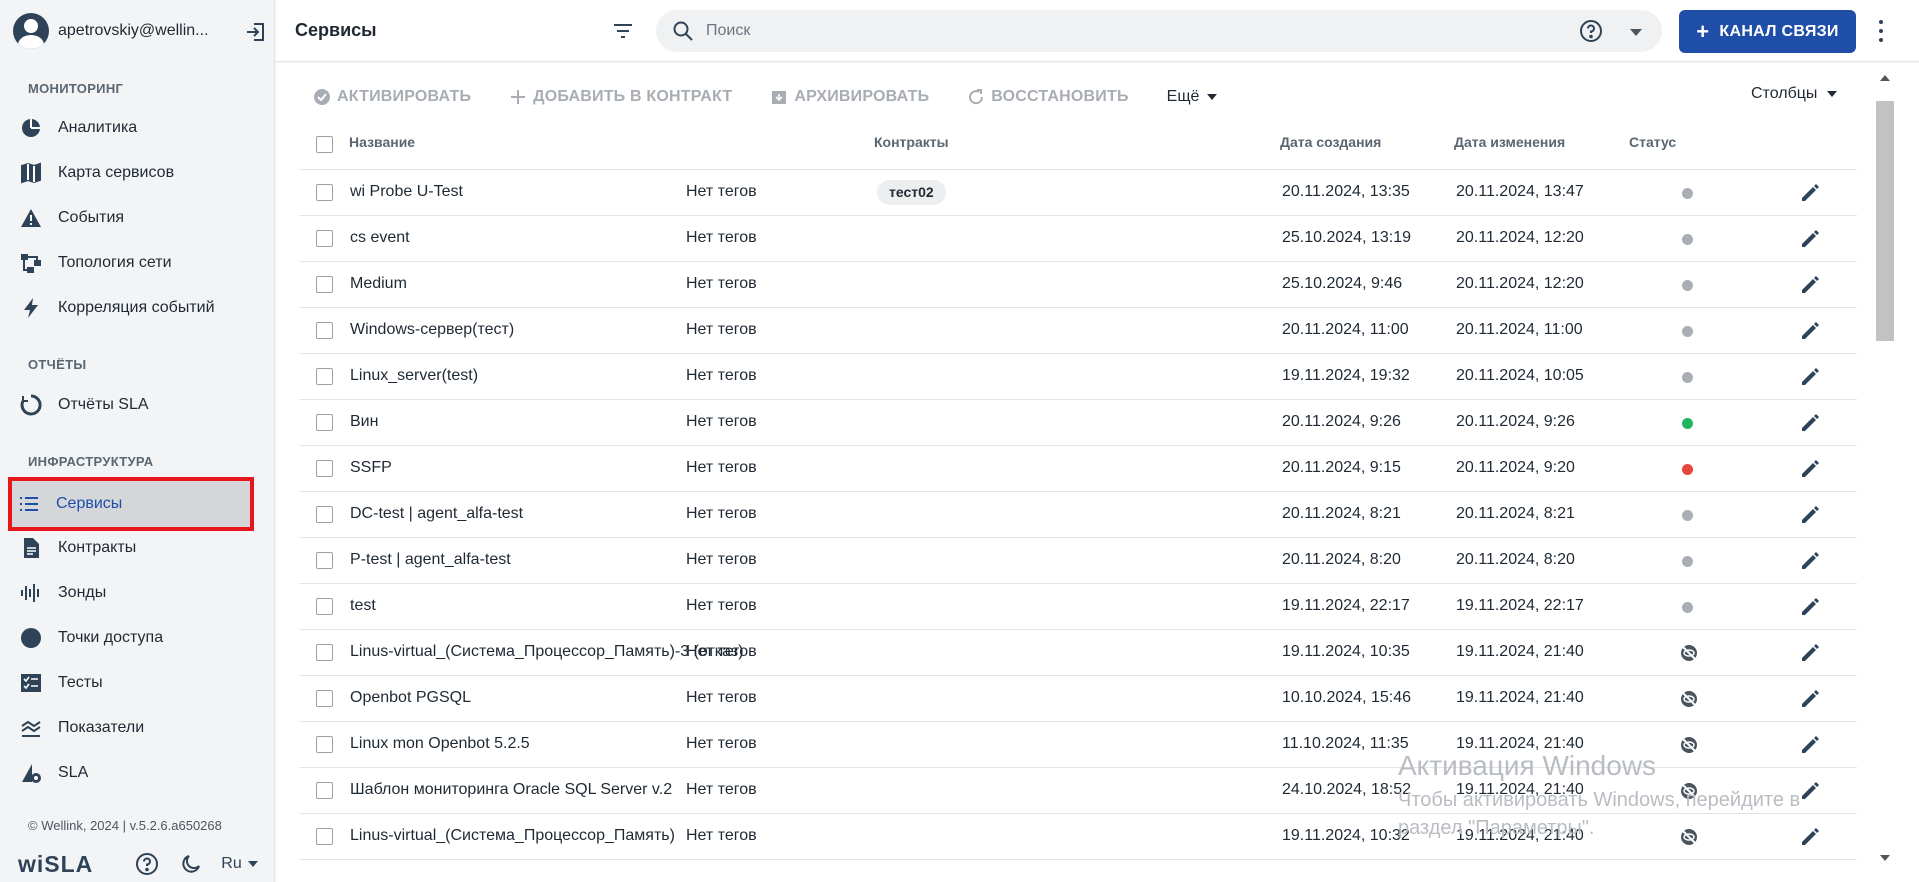 The height and width of the screenshot is (882, 1919). Describe the element at coordinates (378, 284) in the screenshot. I see `service-name: Medium` at that location.